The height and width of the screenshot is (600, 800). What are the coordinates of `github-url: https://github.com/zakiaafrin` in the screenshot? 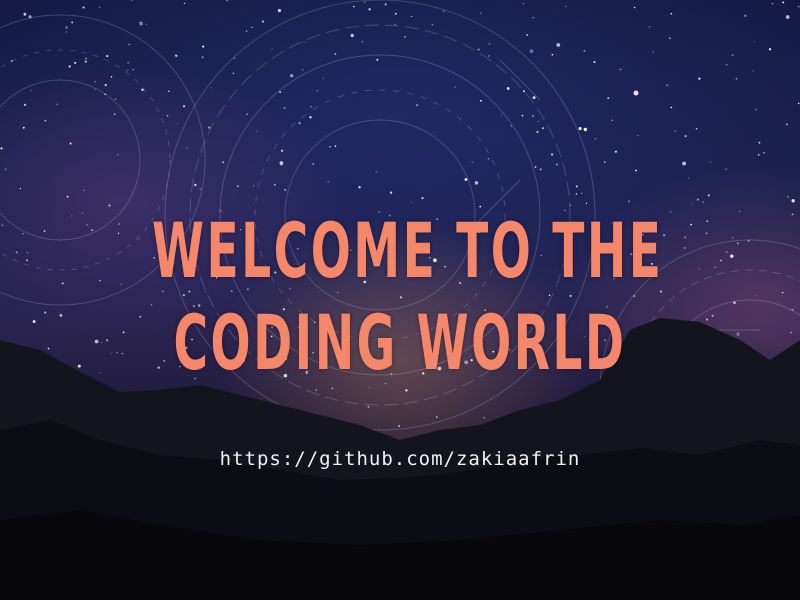 It's located at (400, 459).